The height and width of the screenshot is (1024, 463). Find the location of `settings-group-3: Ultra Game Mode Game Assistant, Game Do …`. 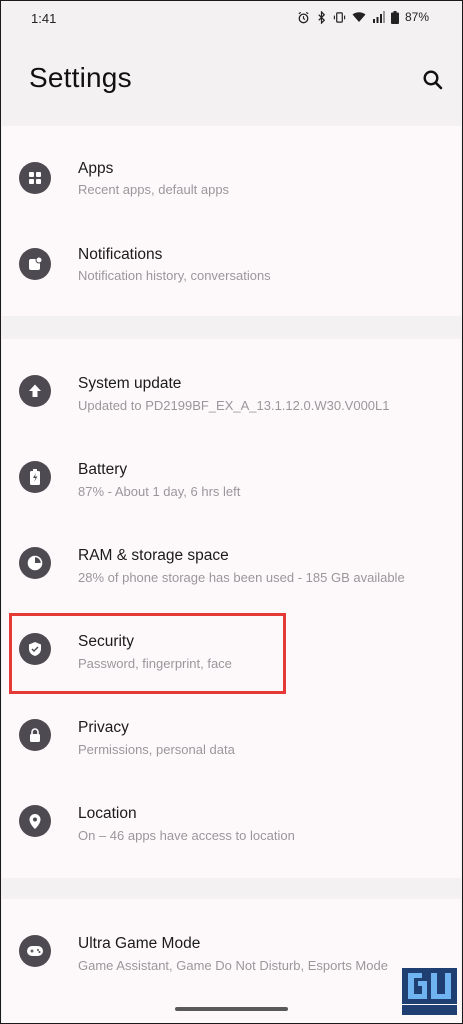

settings-group-3: Ultra Game Mode Game Assistant, Game Do … is located at coordinates (231, 961).